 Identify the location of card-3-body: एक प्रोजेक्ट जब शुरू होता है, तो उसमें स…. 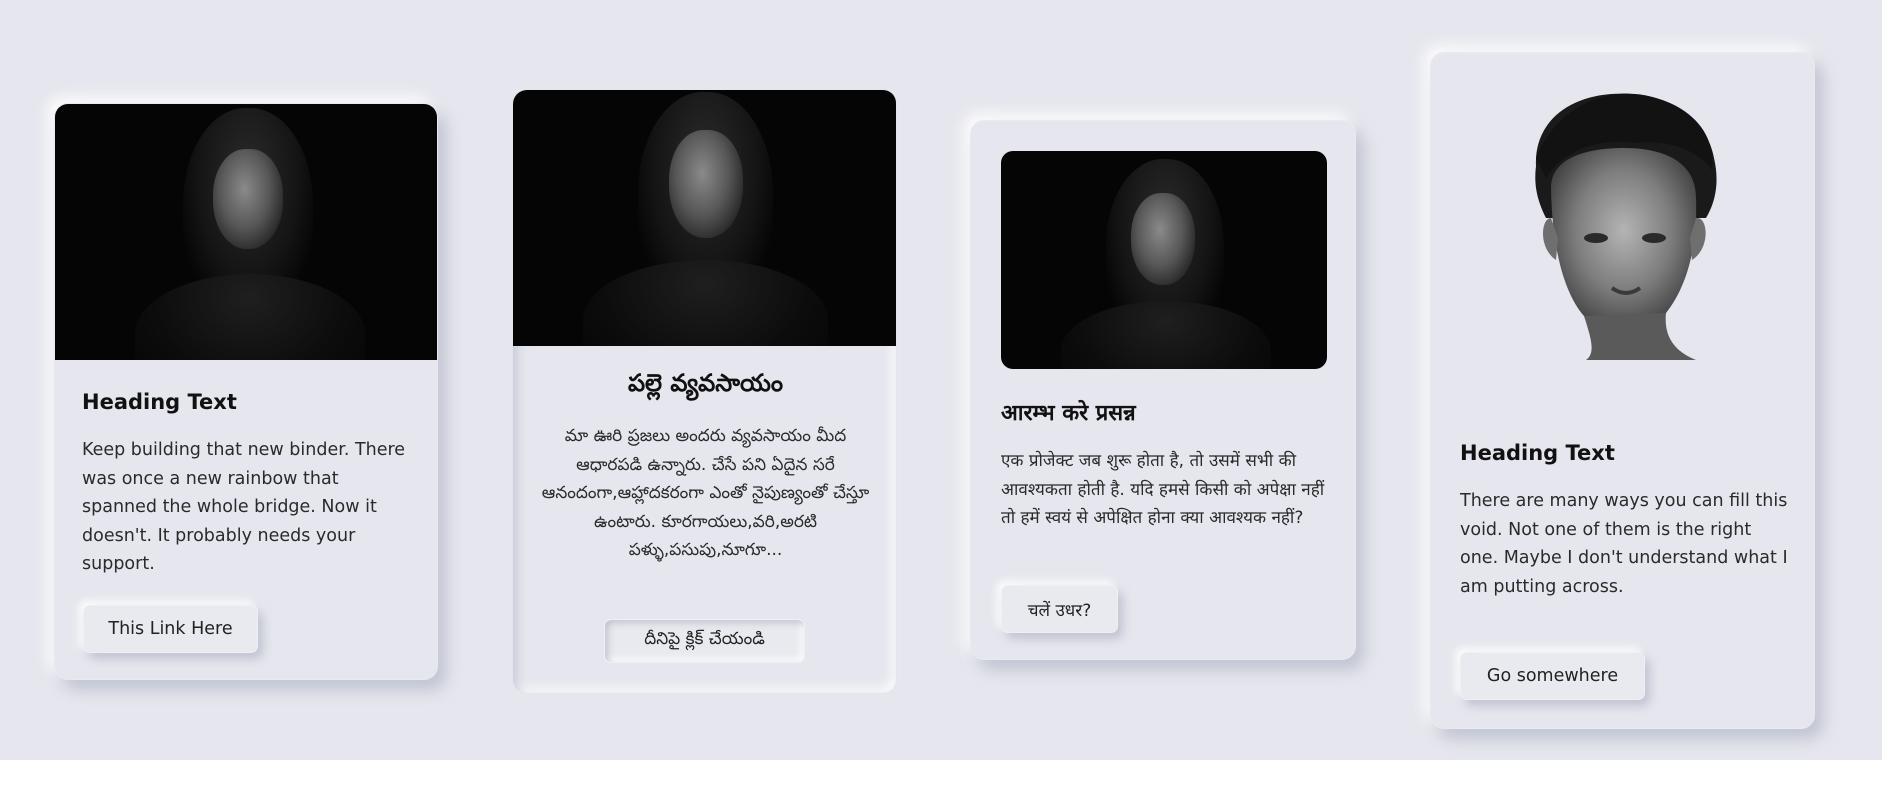
(1163, 489).